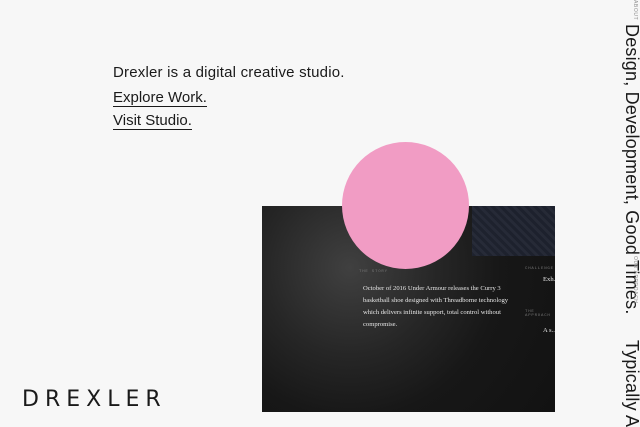  Describe the element at coordinates (539, 269) in the screenshot. I see `challenge-label: CHALLENGE` at that location.